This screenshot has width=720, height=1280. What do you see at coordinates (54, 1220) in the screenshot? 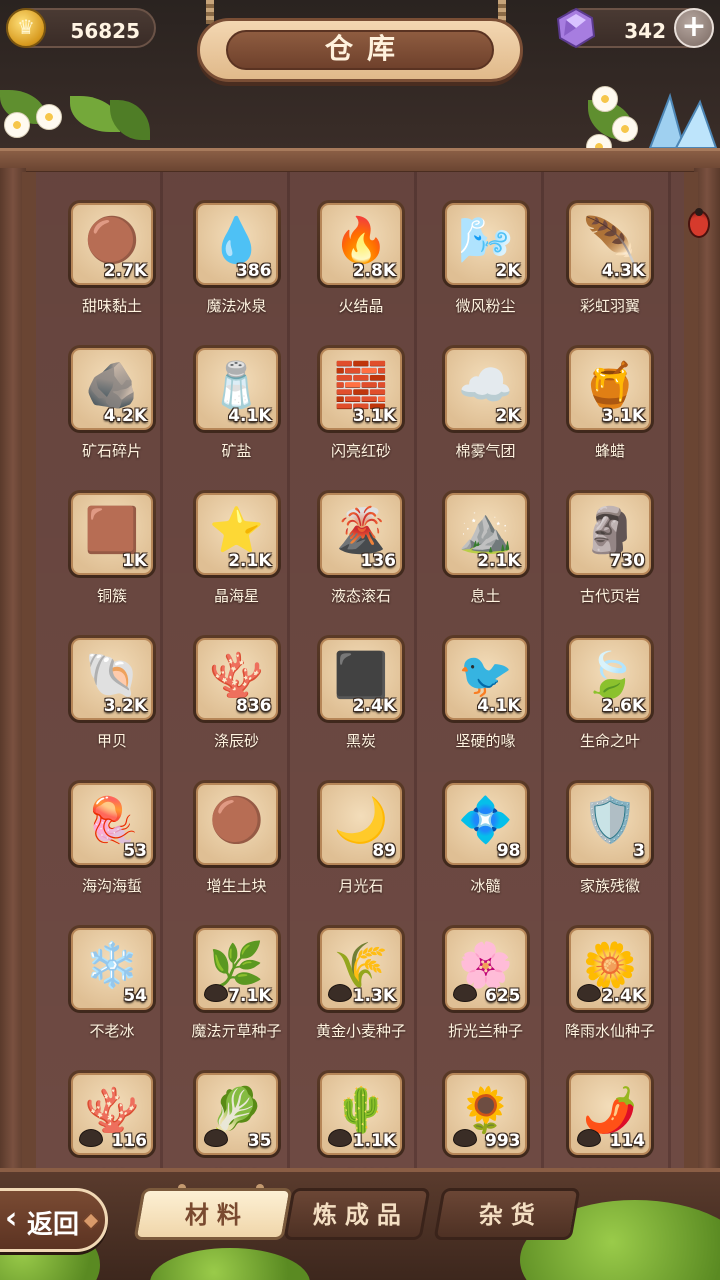
I see `back-button: ‹ 返回` at bounding box center [54, 1220].